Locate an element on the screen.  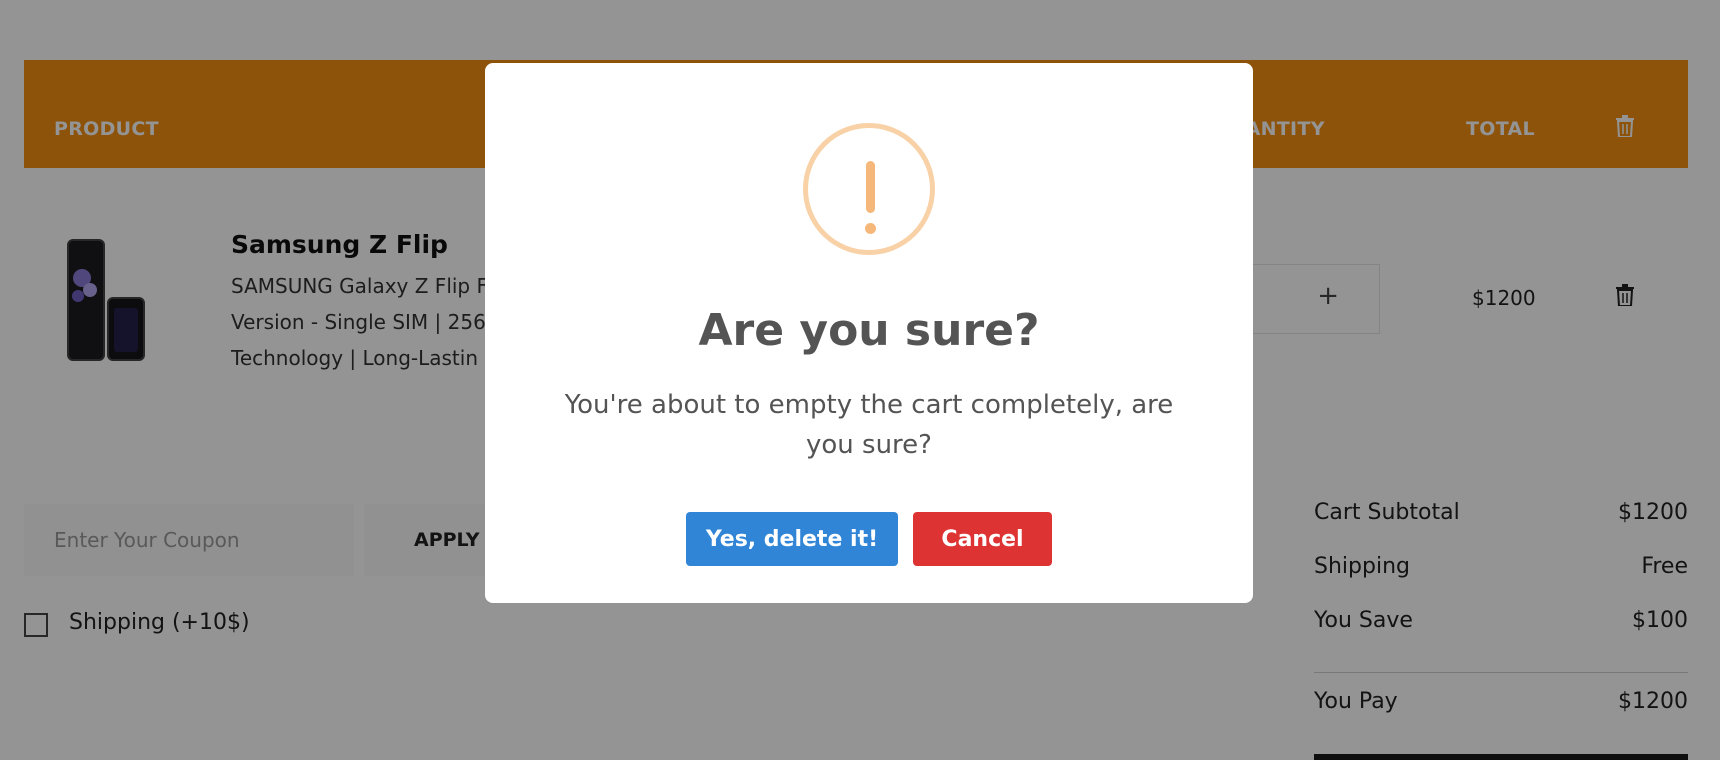
warning-icon-bar is located at coordinates (870, 187).